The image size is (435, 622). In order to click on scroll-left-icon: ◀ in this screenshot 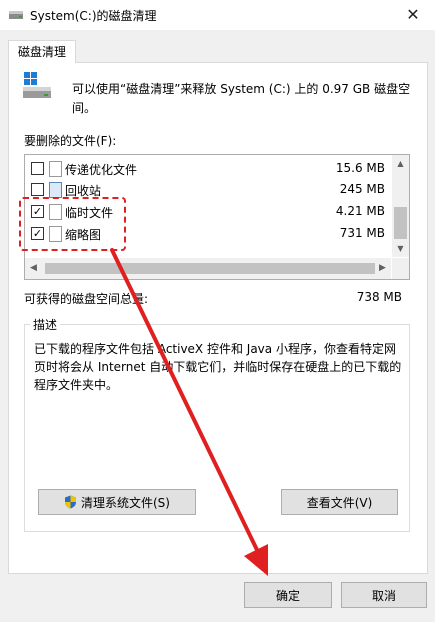, I will do `click(33, 268)`.